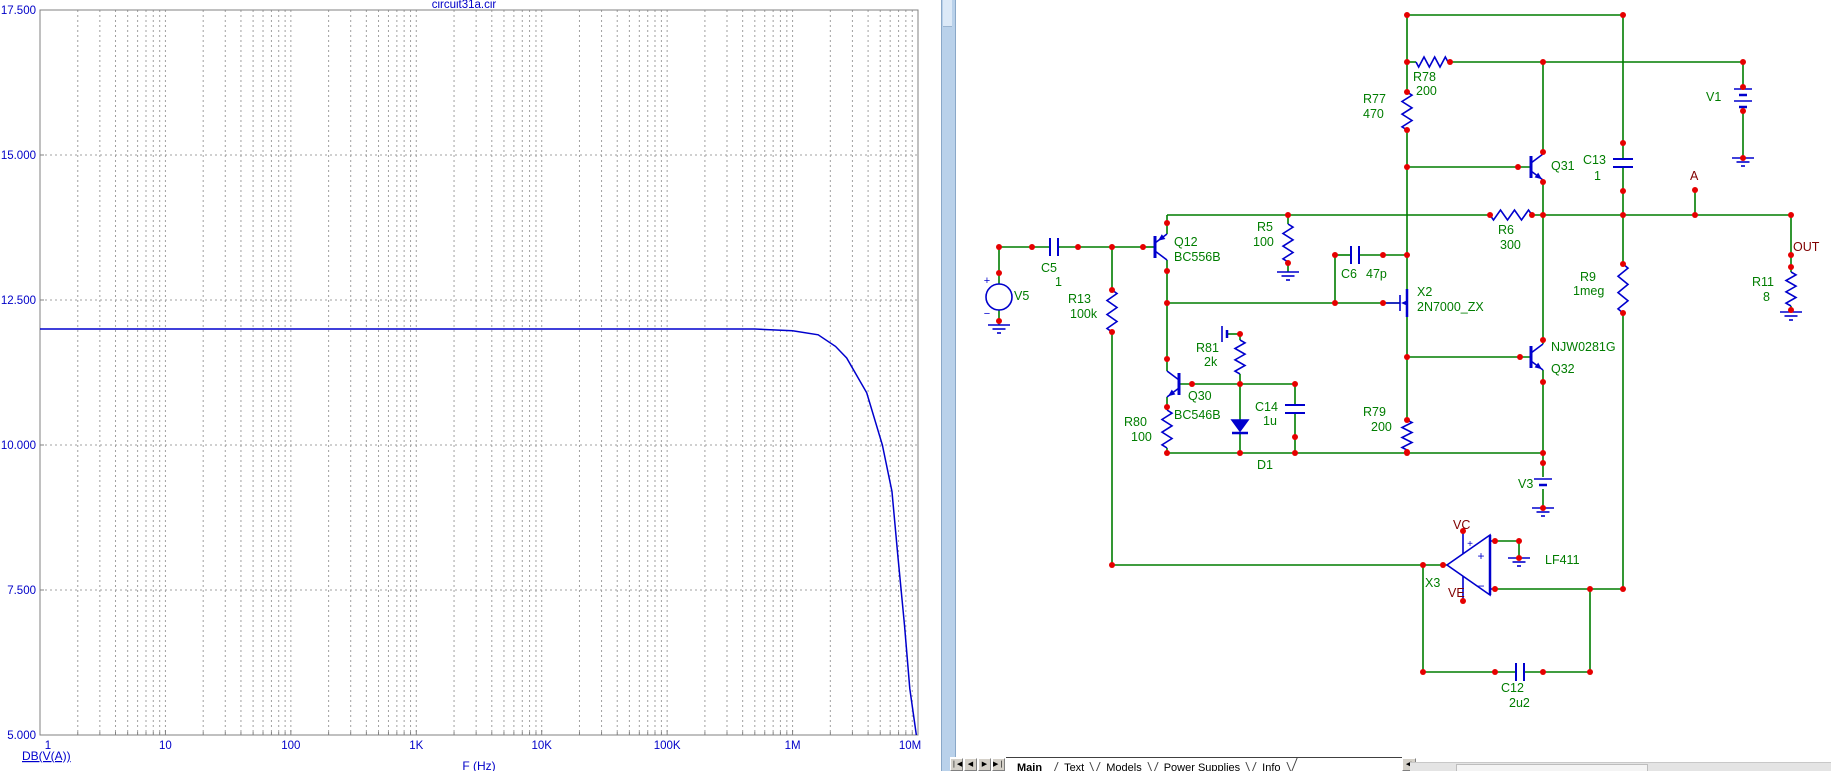 Image resolution: width=1831 pixels, height=771 pixels. Describe the element at coordinates (1374, 99) in the screenshot. I see `component-label: R77` at that location.